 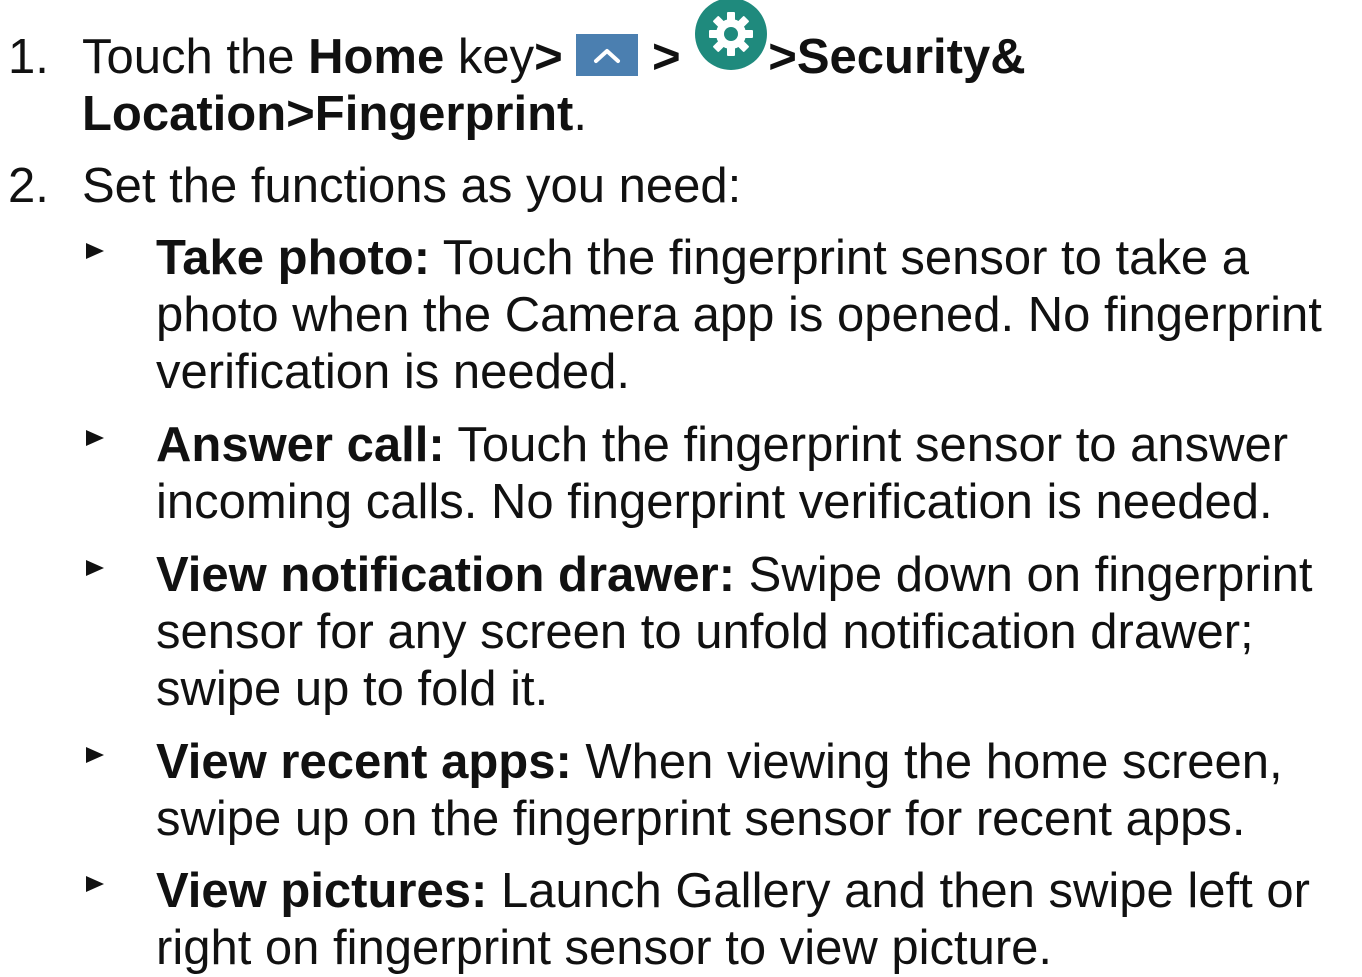 I want to click on bullet-term: View pictures:, so click(x=322, y=891).